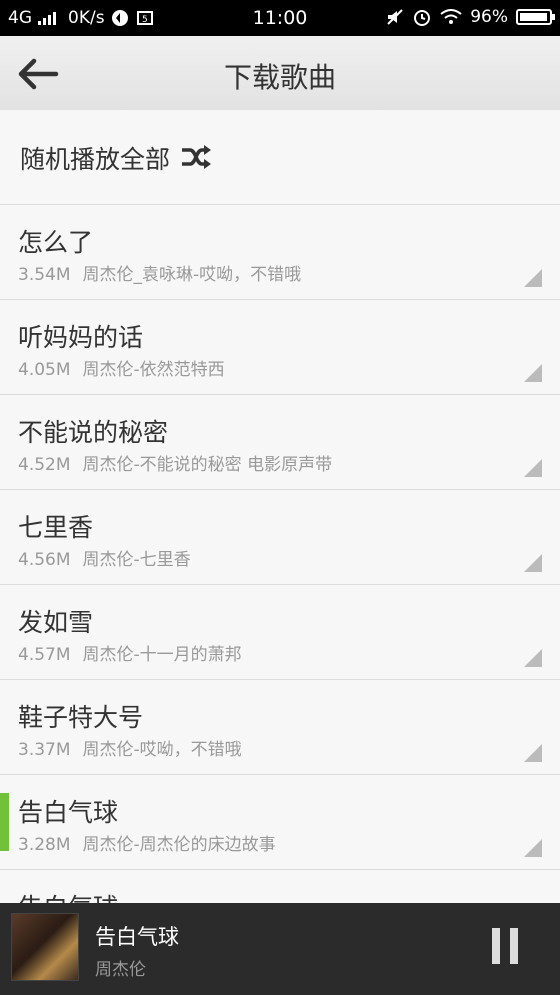  I want to click on shuffle-all-label: 随机播放全部, so click(95, 159).